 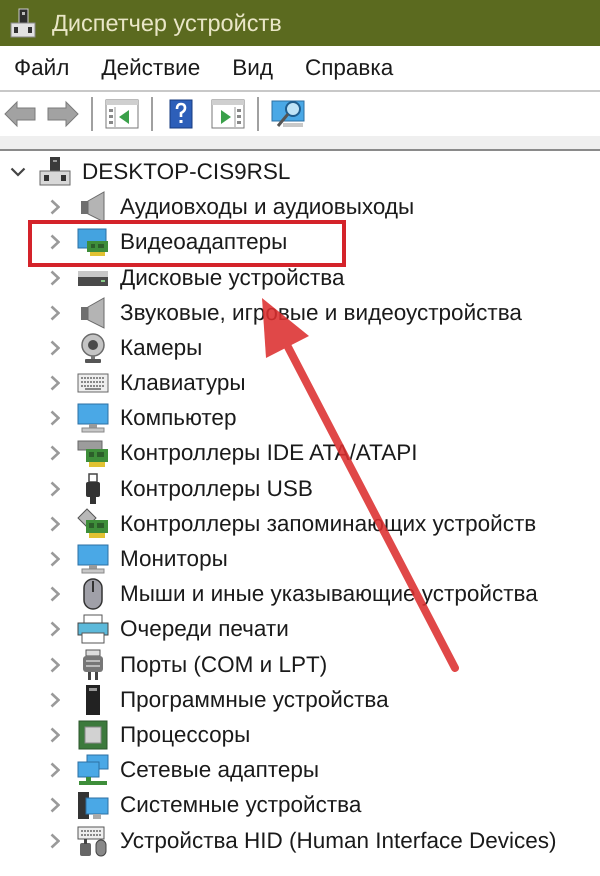 What do you see at coordinates (156, 418) in the screenshot?
I see `tree-item: Компьютер` at bounding box center [156, 418].